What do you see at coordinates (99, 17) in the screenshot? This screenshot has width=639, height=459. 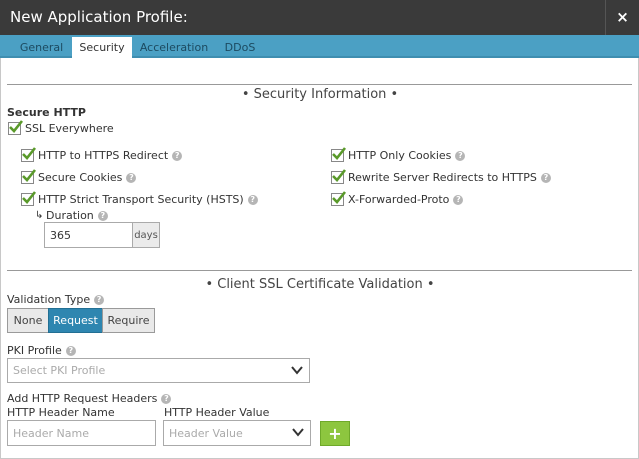 I see `dialog-title: New Application Profile:` at bounding box center [99, 17].